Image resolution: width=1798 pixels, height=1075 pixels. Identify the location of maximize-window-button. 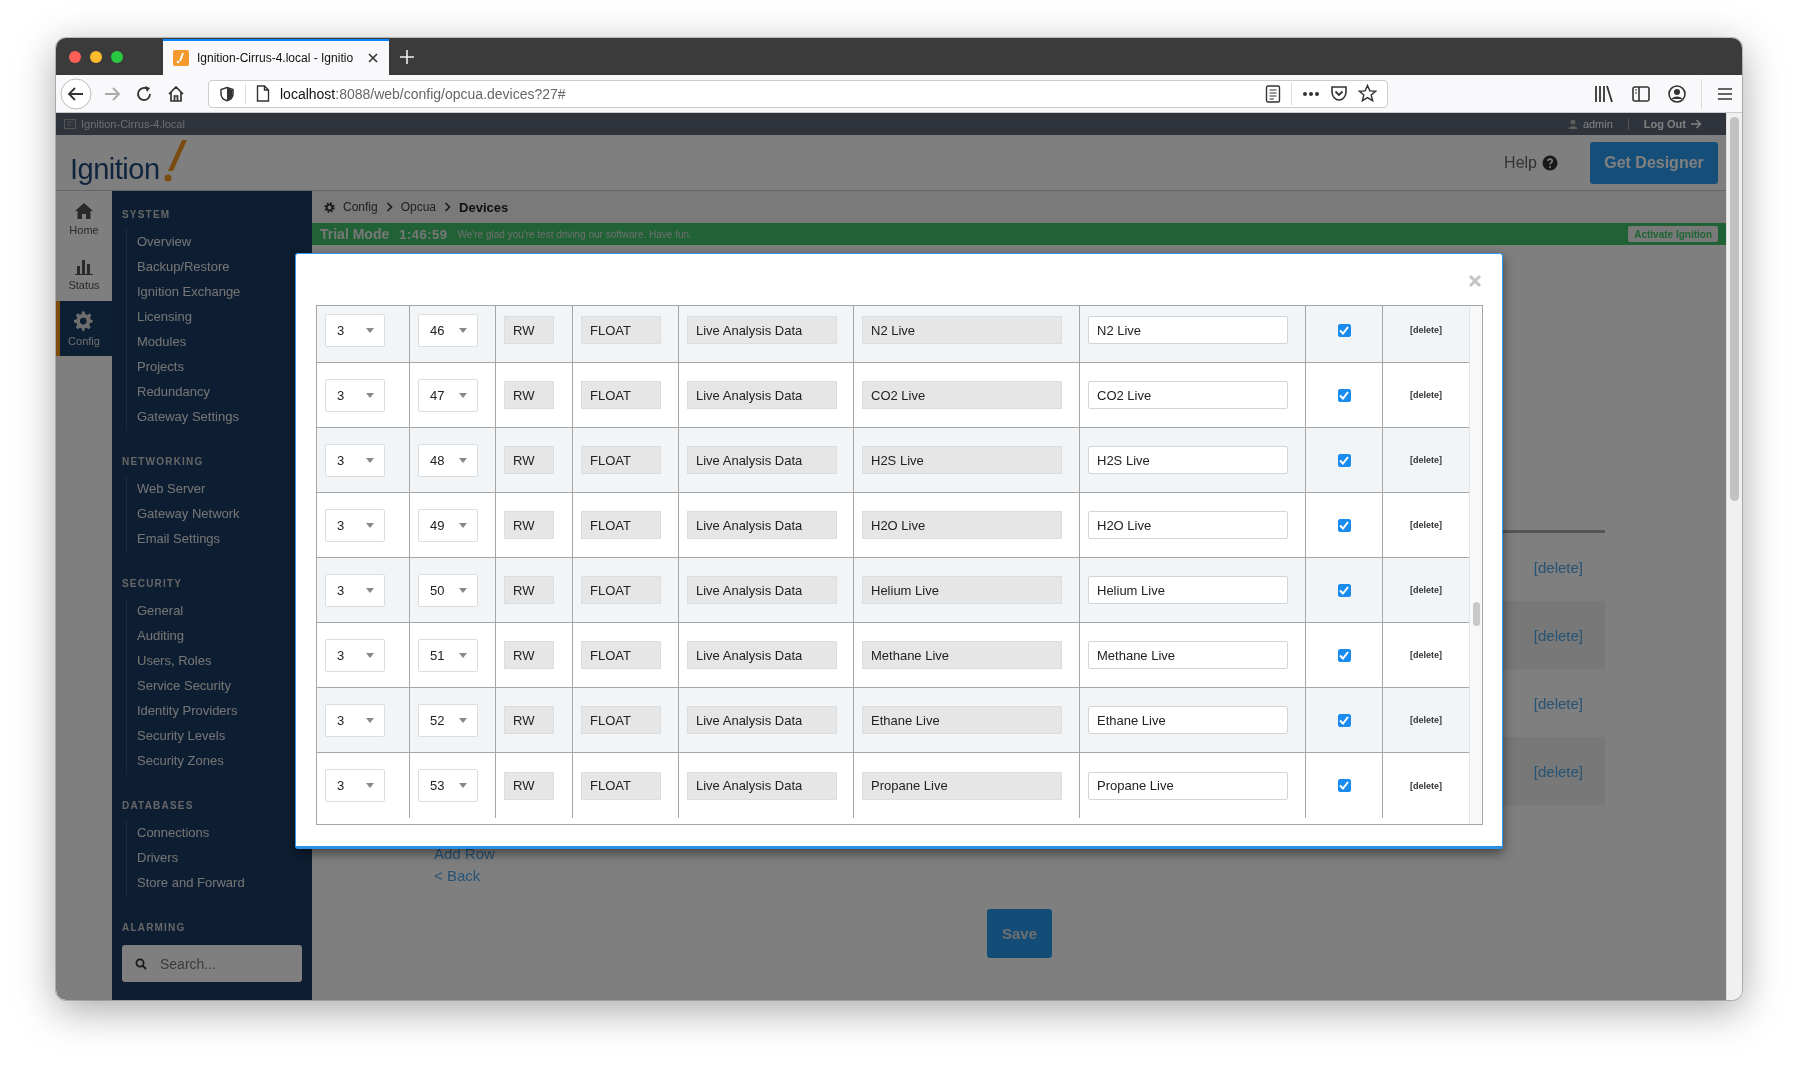
(117, 56).